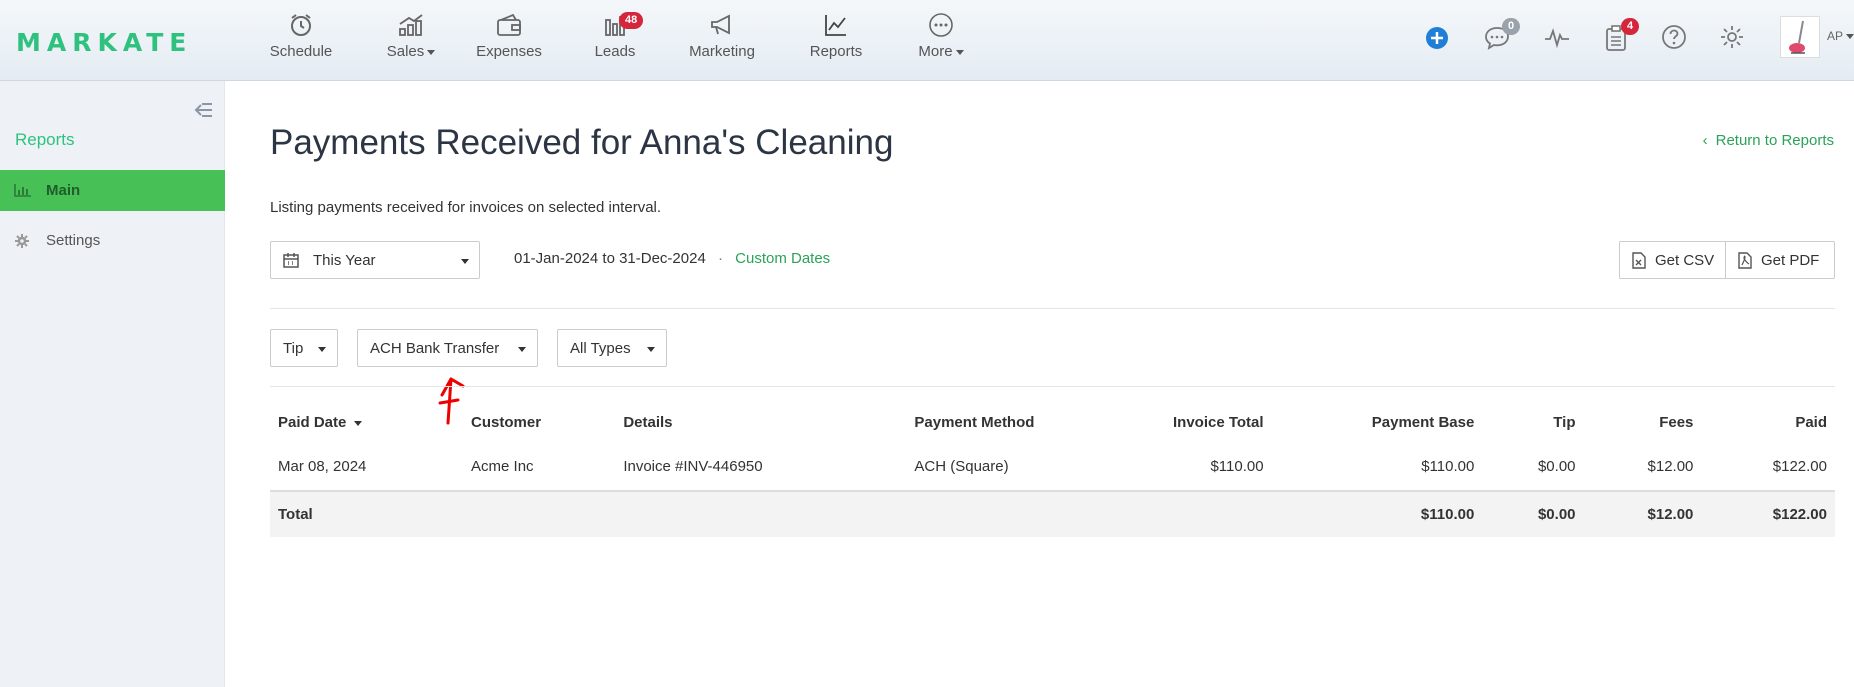 The width and height of the screenshot is (1854, 687). What do you see at coordinates (1502, 37) in the screenshot?
I see `messages-button: 0` at bounding box center [1502, 37].